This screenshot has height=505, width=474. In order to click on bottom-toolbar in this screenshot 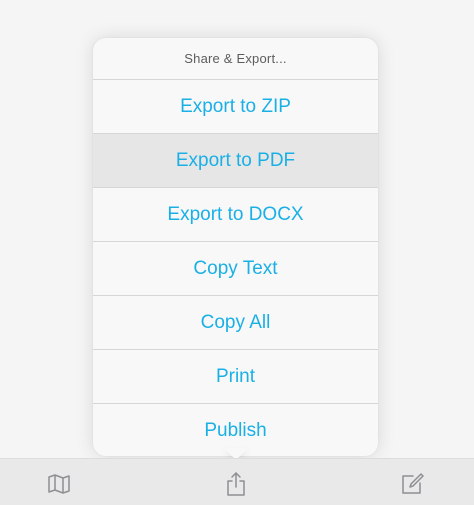, I will do `click(237, 481)`.